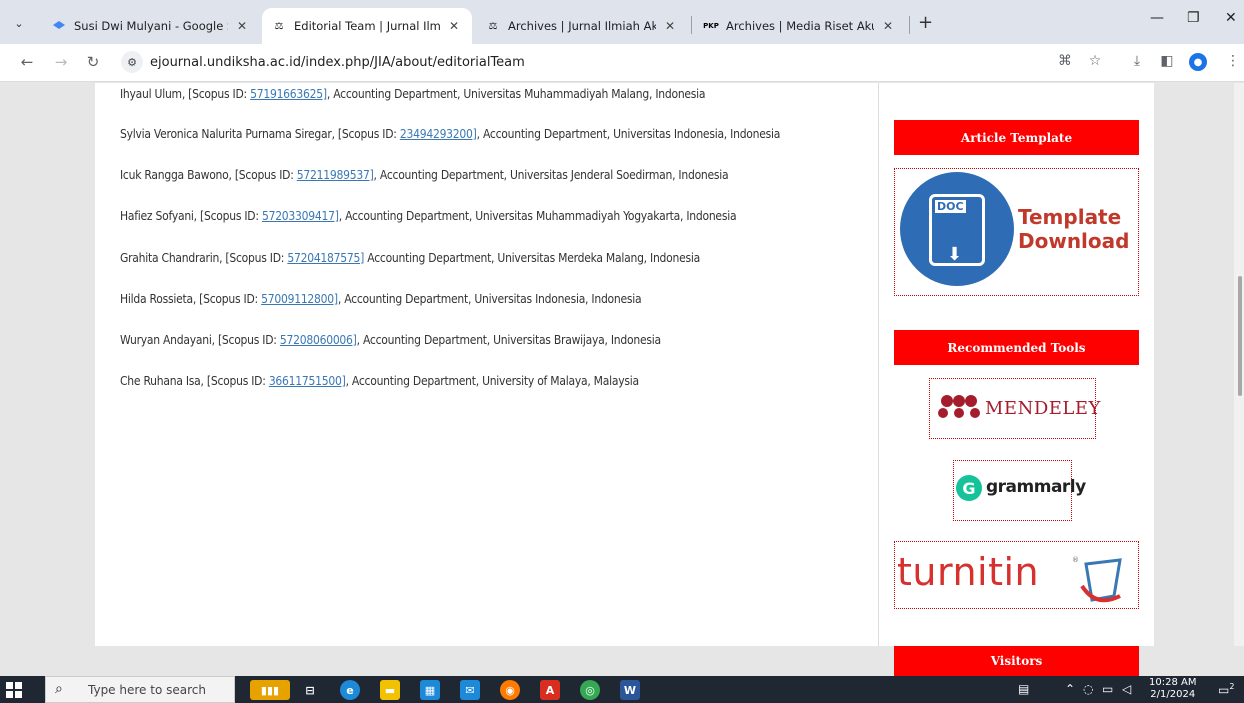 The image size is (1244, 703). I want to click on tab-title: Susi Dwi Mulyani - Google Scho, so click(151, 26).